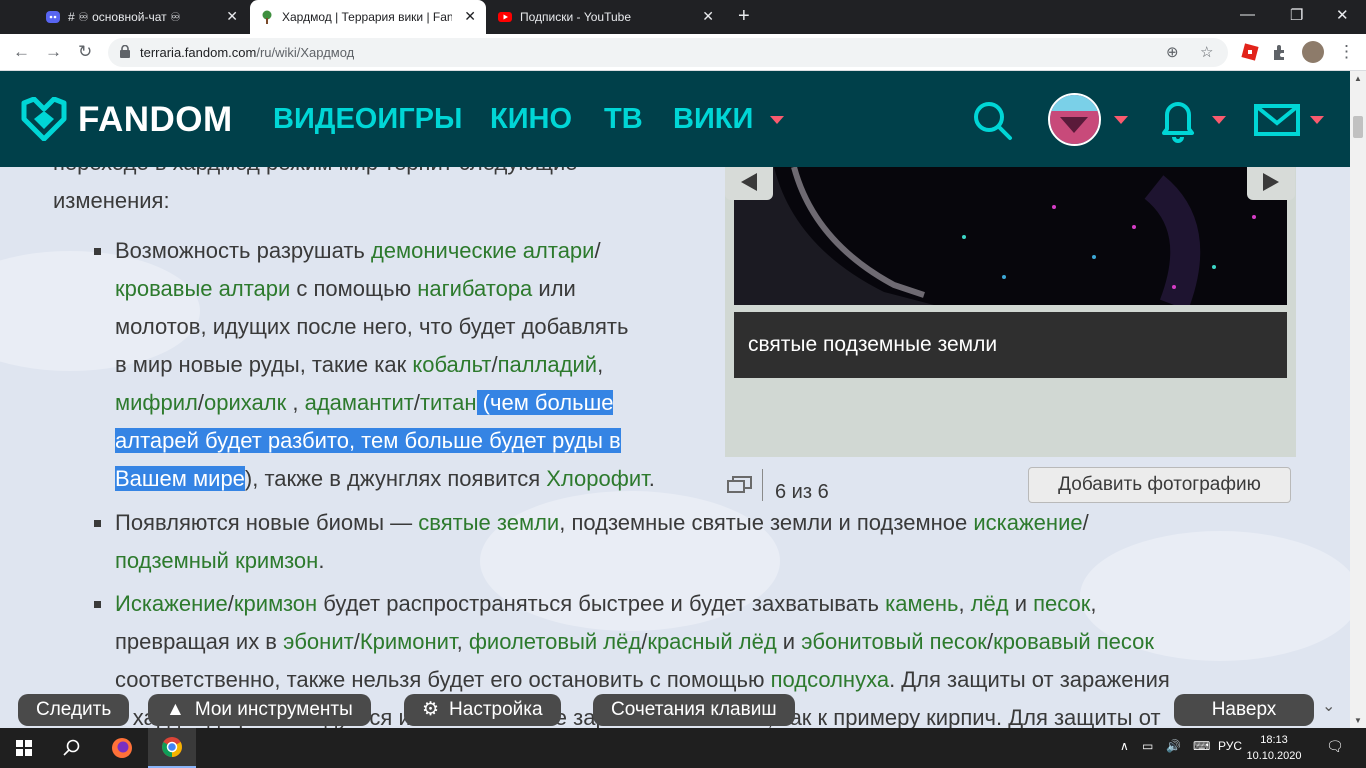  I want to click on chrome-icon, so click(172, 747).